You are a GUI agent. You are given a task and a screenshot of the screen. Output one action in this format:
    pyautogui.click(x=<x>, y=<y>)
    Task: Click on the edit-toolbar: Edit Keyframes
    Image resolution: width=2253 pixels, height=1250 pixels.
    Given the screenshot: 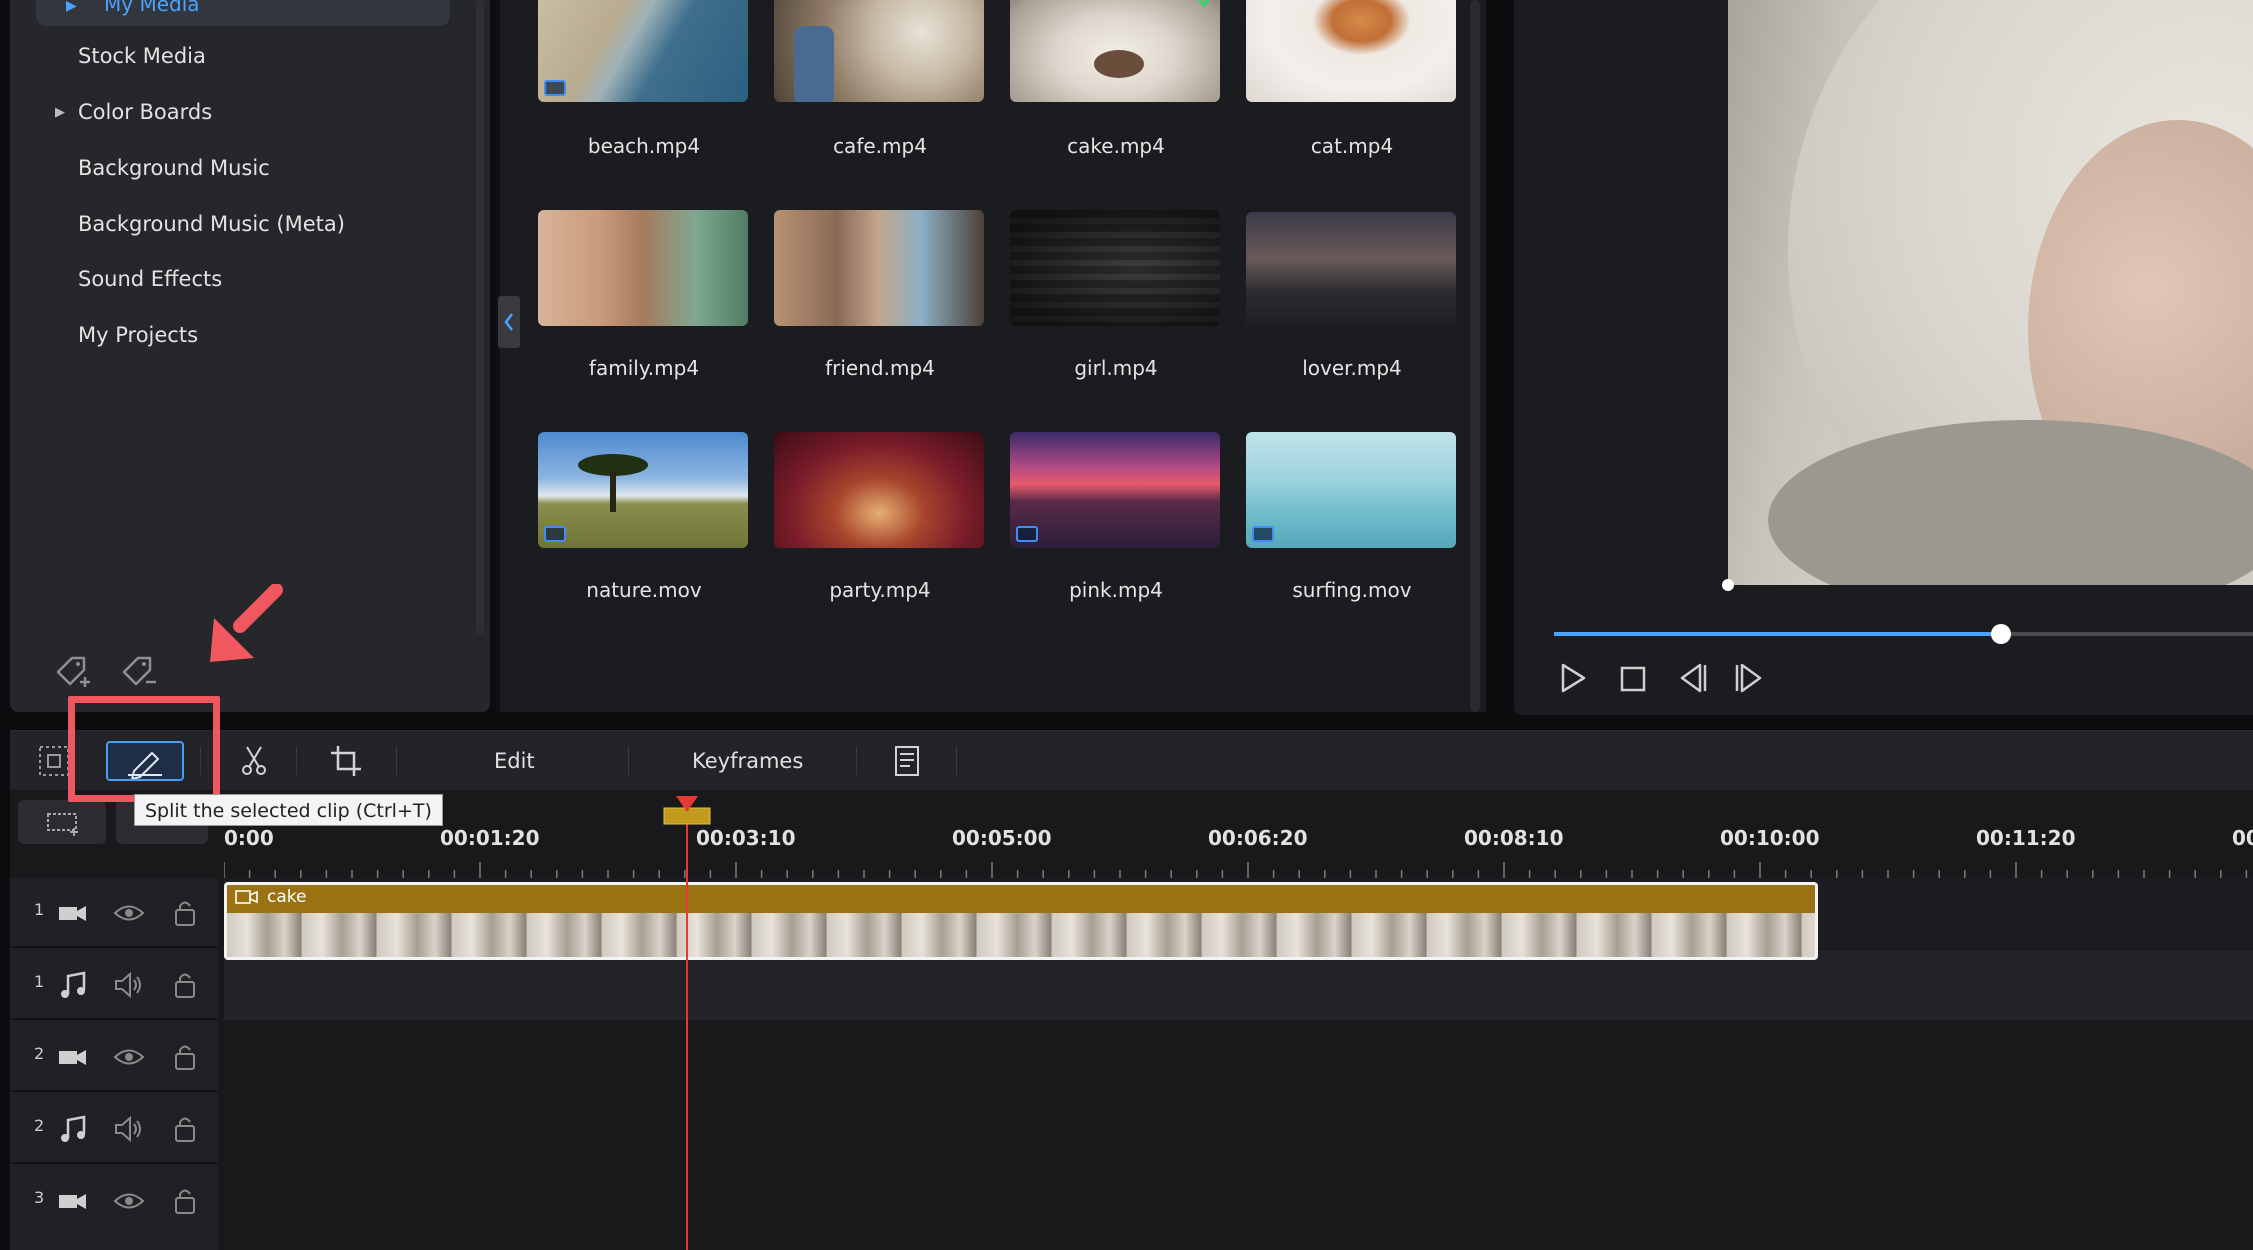 What is the action you would take?
    pyautogui.click(x=1131, y=760)
    